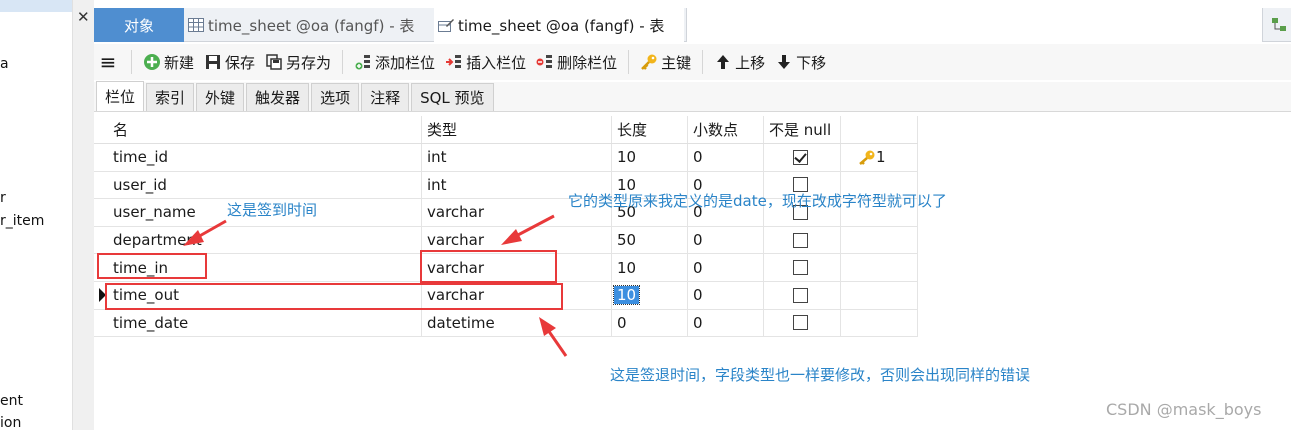 The image size is (1291, 430). Describe the element at coordinates (811, 62) in the screenshot. I see `move-down-label: 下移` at that location.